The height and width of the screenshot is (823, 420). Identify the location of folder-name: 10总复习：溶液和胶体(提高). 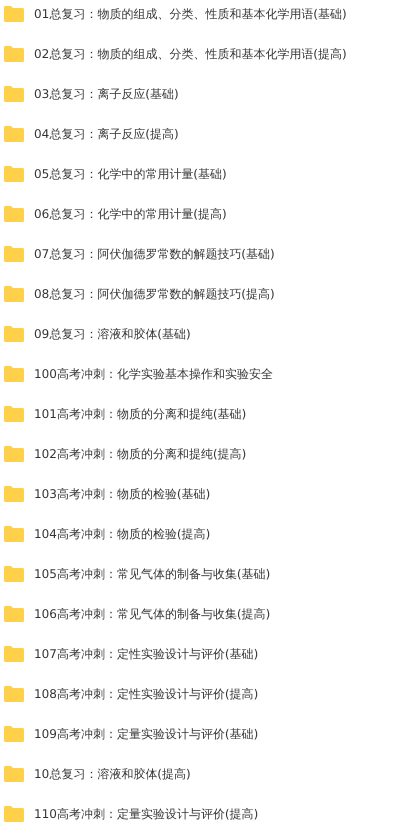
(112, 774).